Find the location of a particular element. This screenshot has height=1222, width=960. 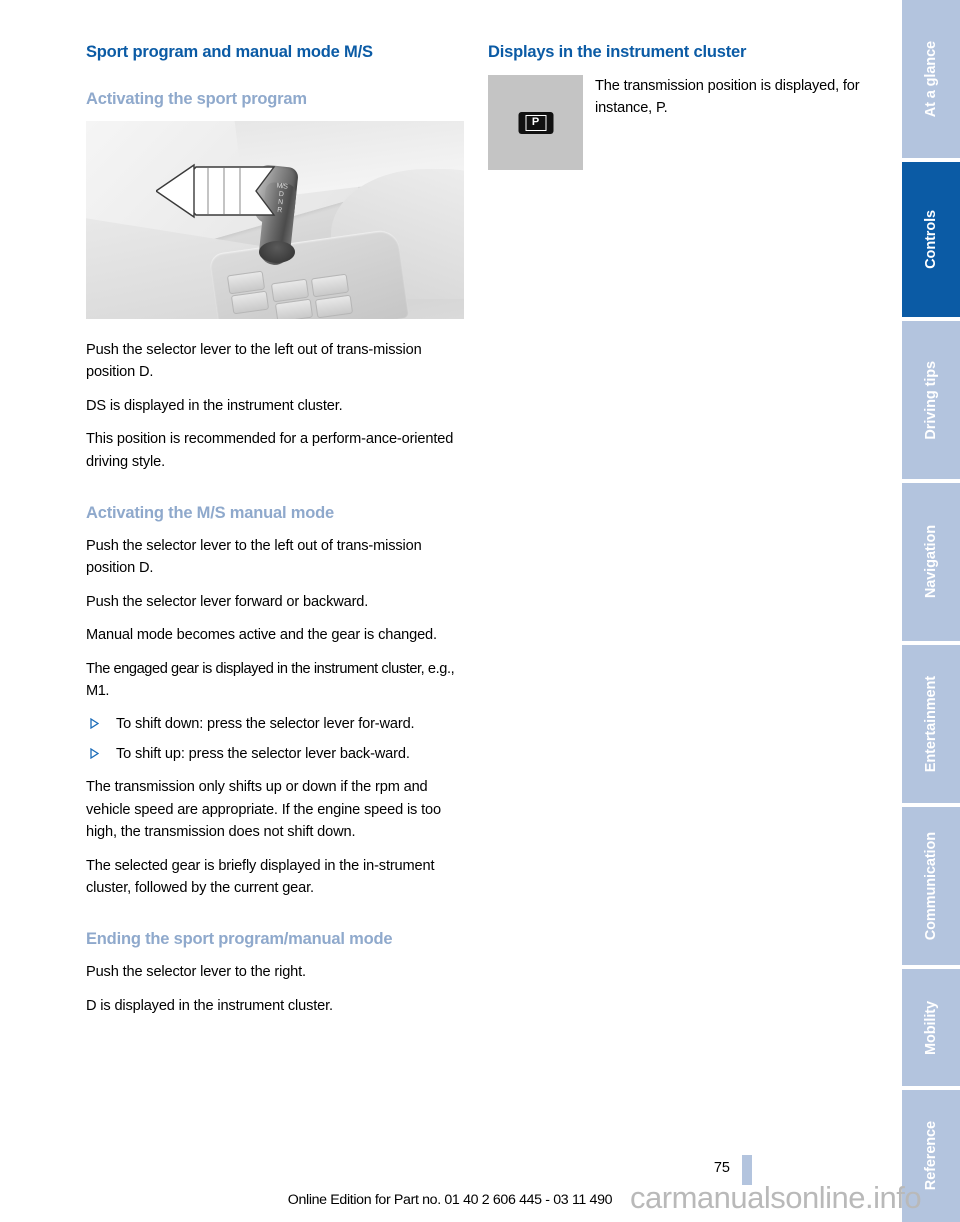

tab-entertainment: Entertainment is located at coordinates (931, 724).